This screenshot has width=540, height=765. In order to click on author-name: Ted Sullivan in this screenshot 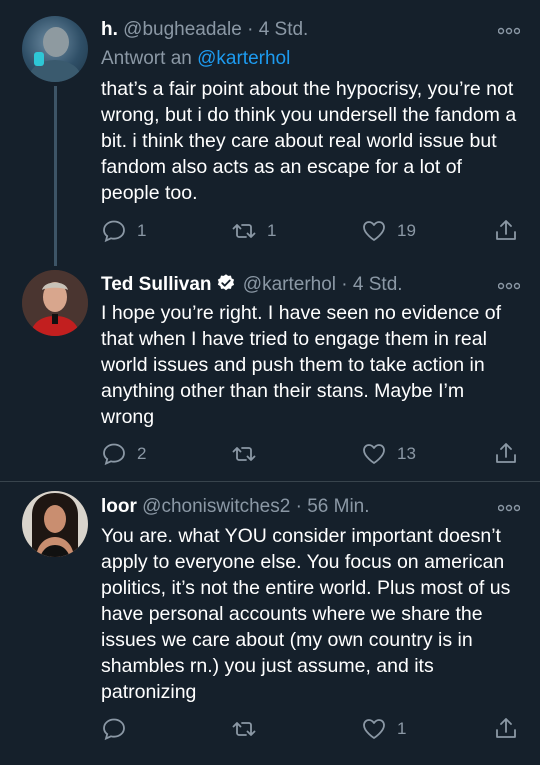, I will do `click(156, 284)`.